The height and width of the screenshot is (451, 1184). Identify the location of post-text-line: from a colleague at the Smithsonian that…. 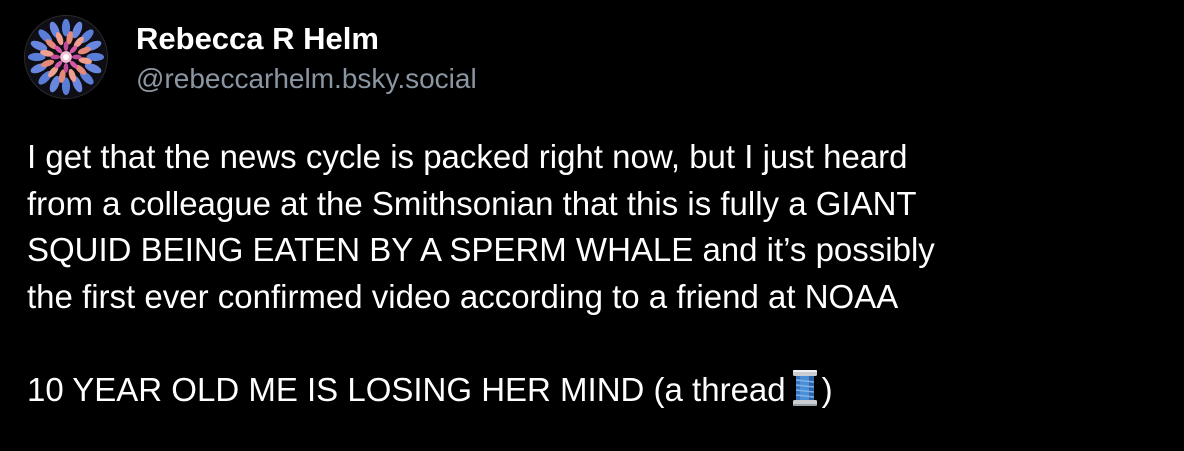
(472, 203).